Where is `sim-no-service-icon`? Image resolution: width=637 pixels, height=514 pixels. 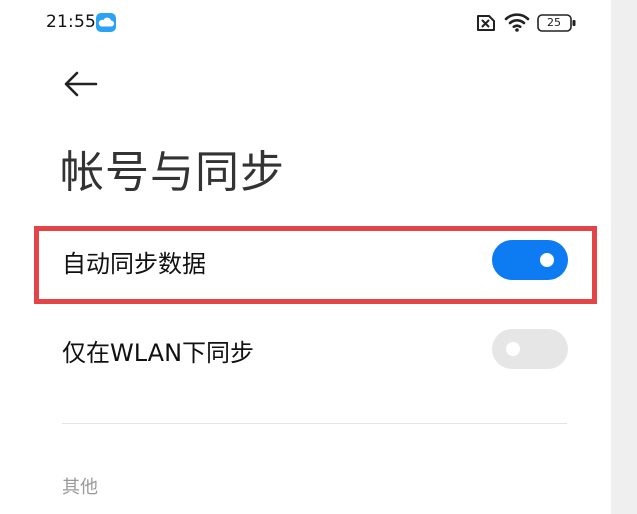 sim-no-service-icon is located at coordinates (486, 23).